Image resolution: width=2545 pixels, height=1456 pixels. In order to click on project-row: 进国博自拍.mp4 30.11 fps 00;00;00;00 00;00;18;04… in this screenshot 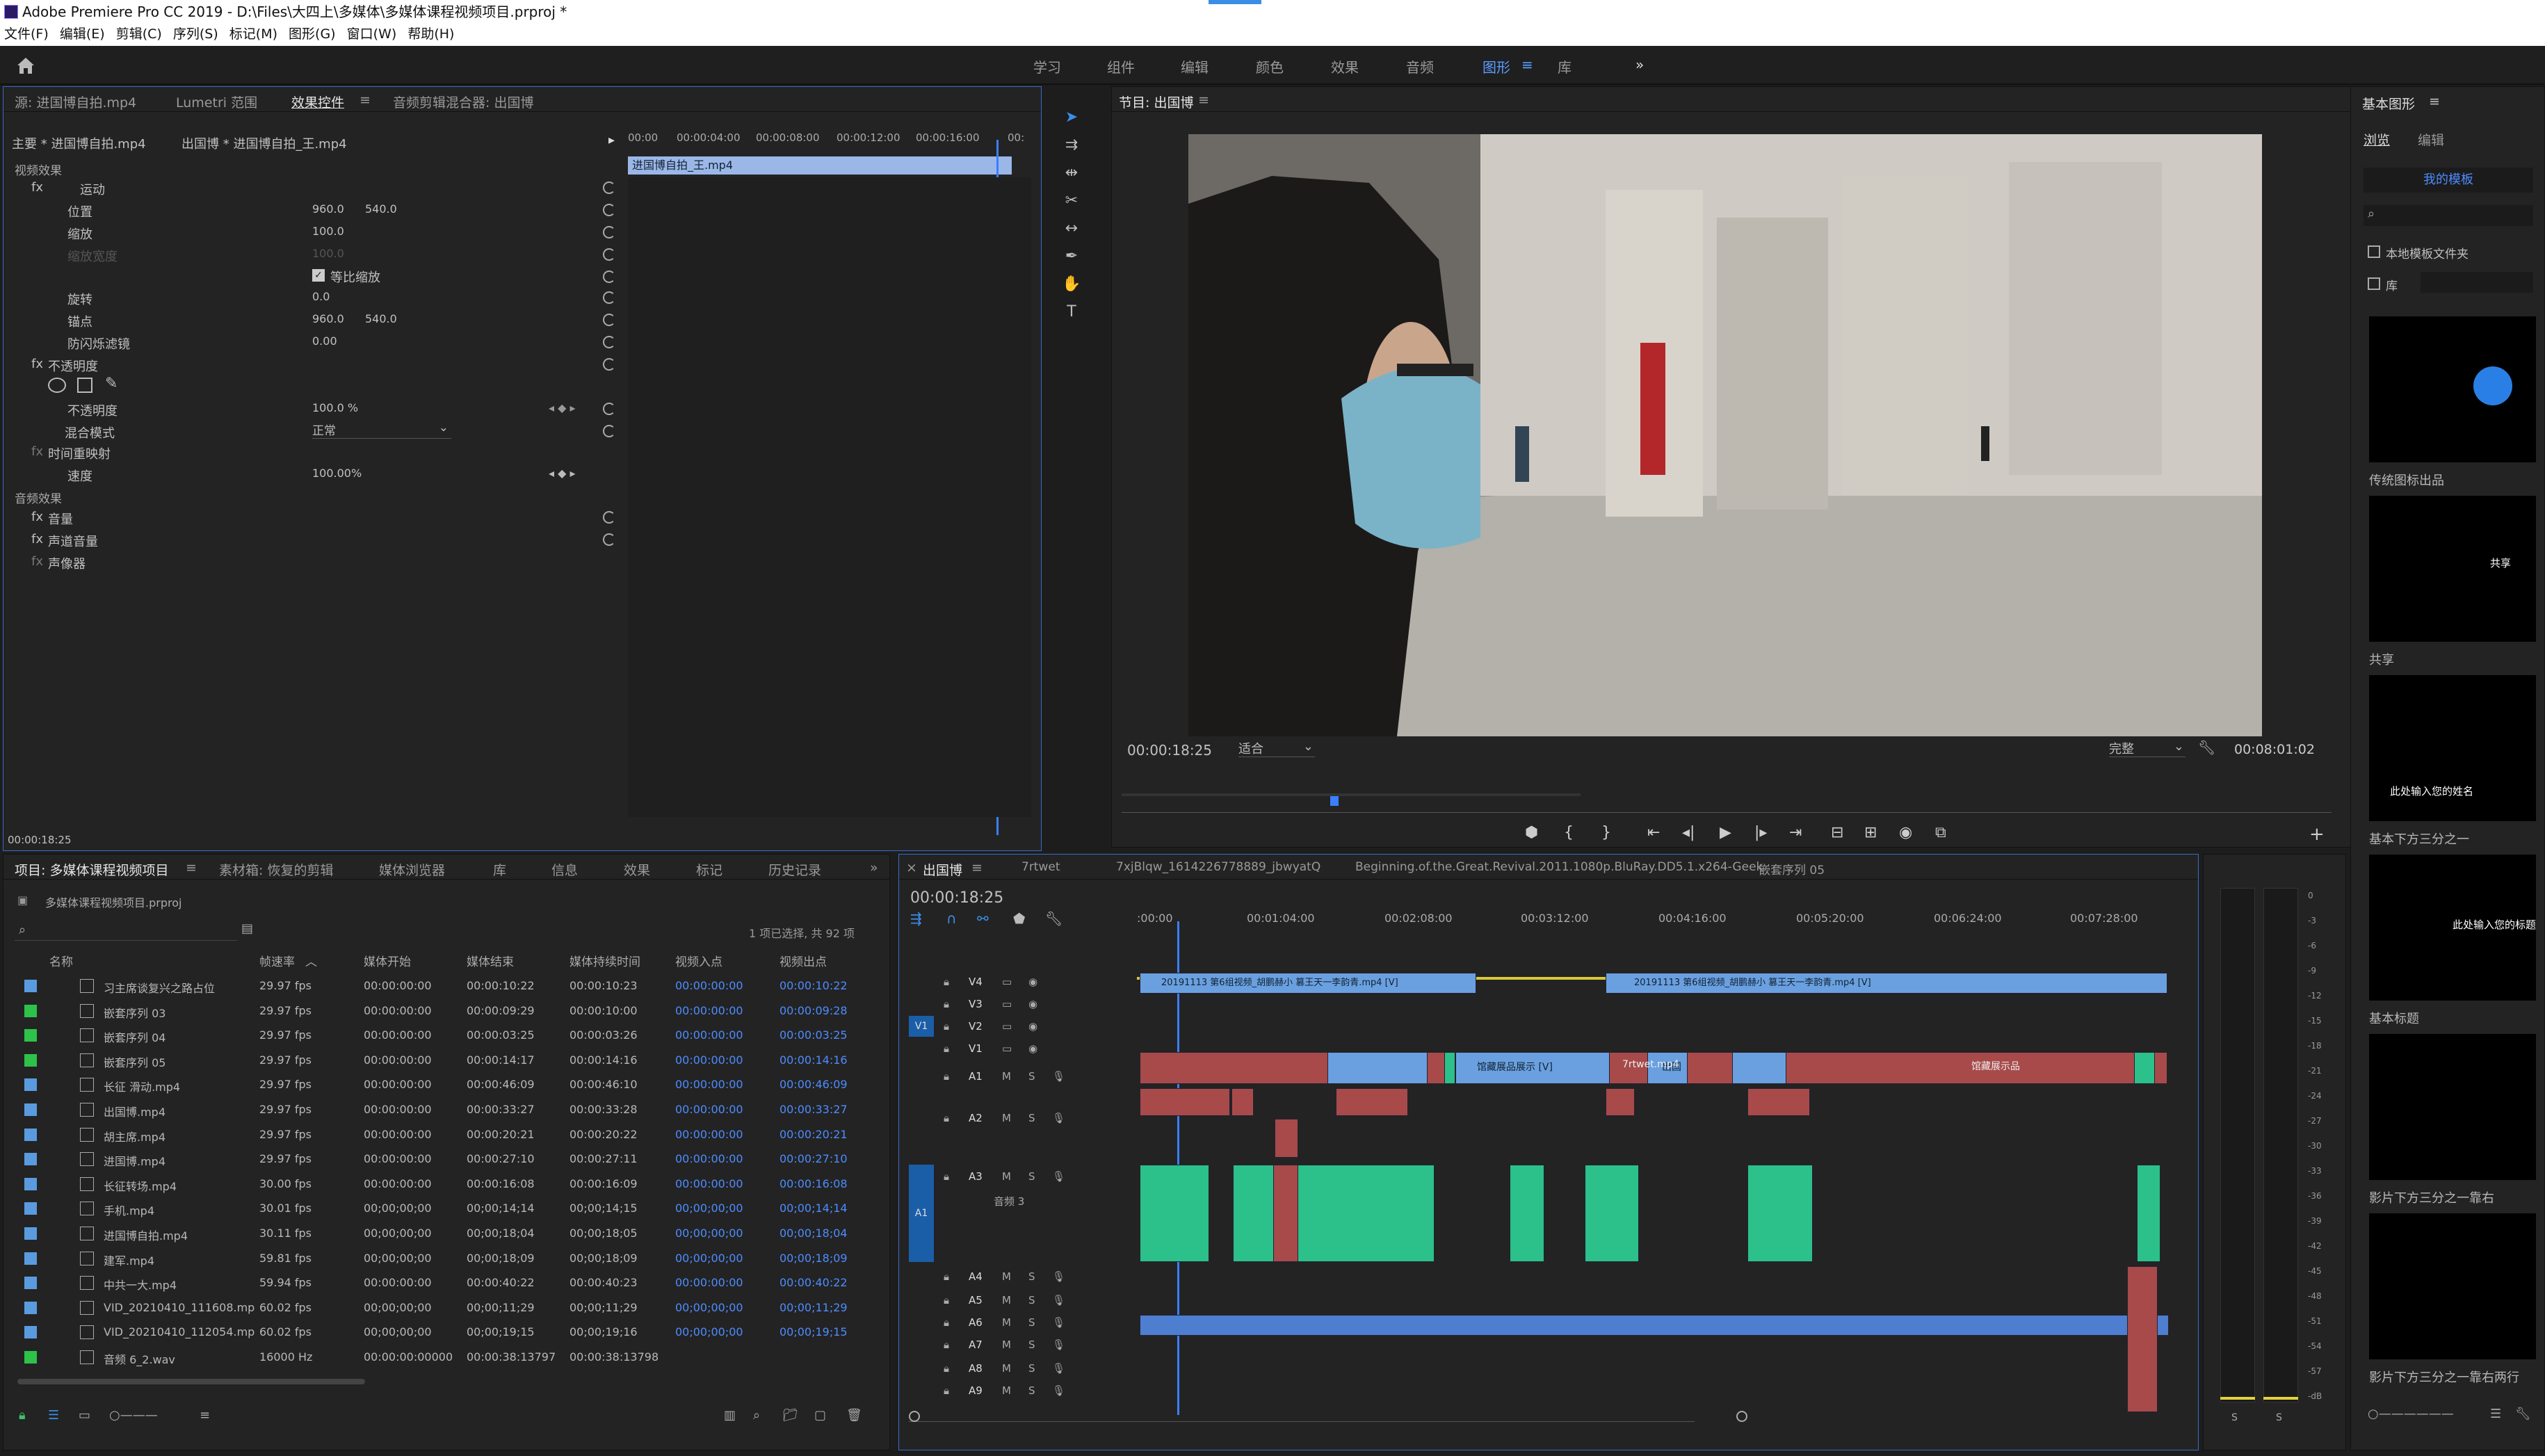, I will do `click(446, 1234)`.